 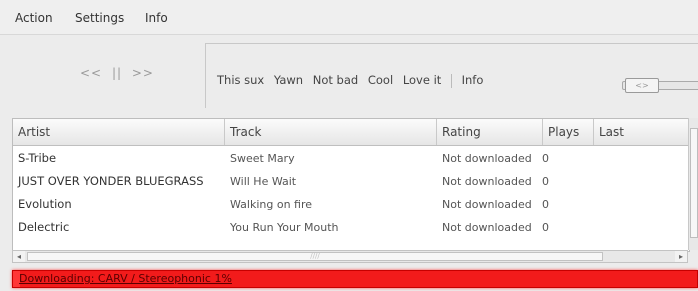 I want to click on rate-this-sux-button: This sux, so click(x=240, y=80).